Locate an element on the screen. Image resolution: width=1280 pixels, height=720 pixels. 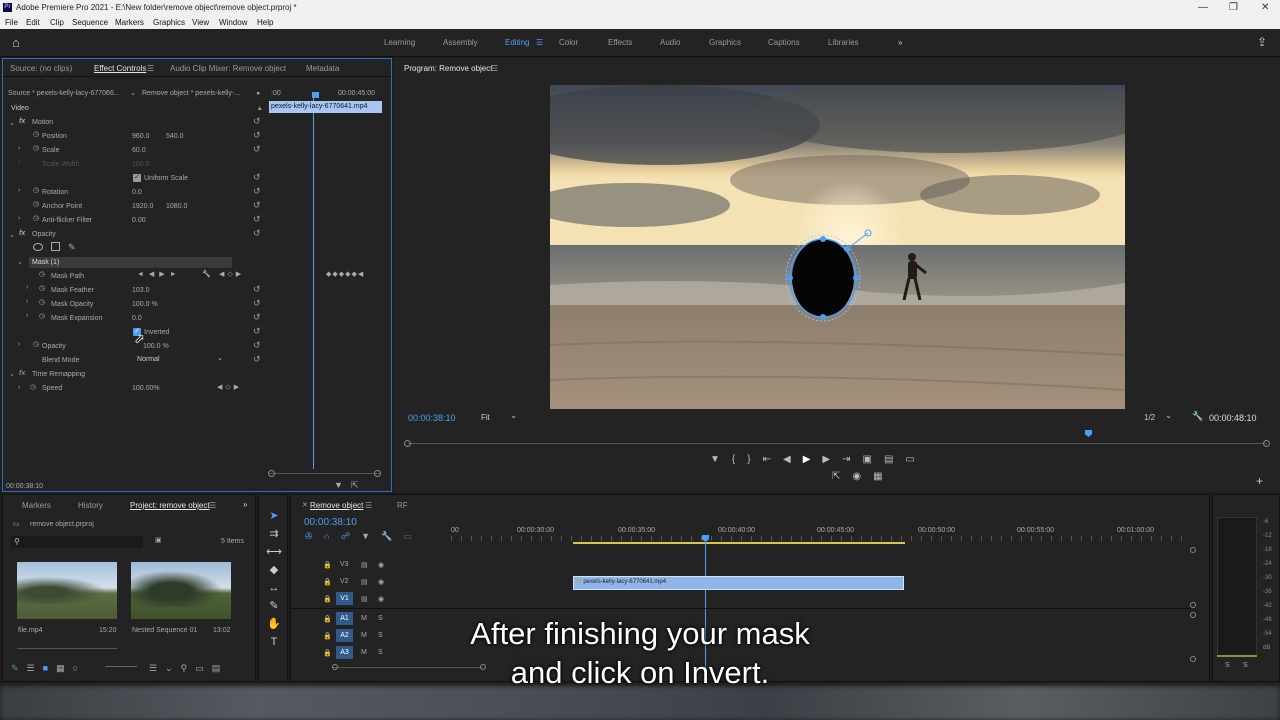
track-header-v3: 🔒 V3 ▤ ◉ is located at coordinates (353, 565).